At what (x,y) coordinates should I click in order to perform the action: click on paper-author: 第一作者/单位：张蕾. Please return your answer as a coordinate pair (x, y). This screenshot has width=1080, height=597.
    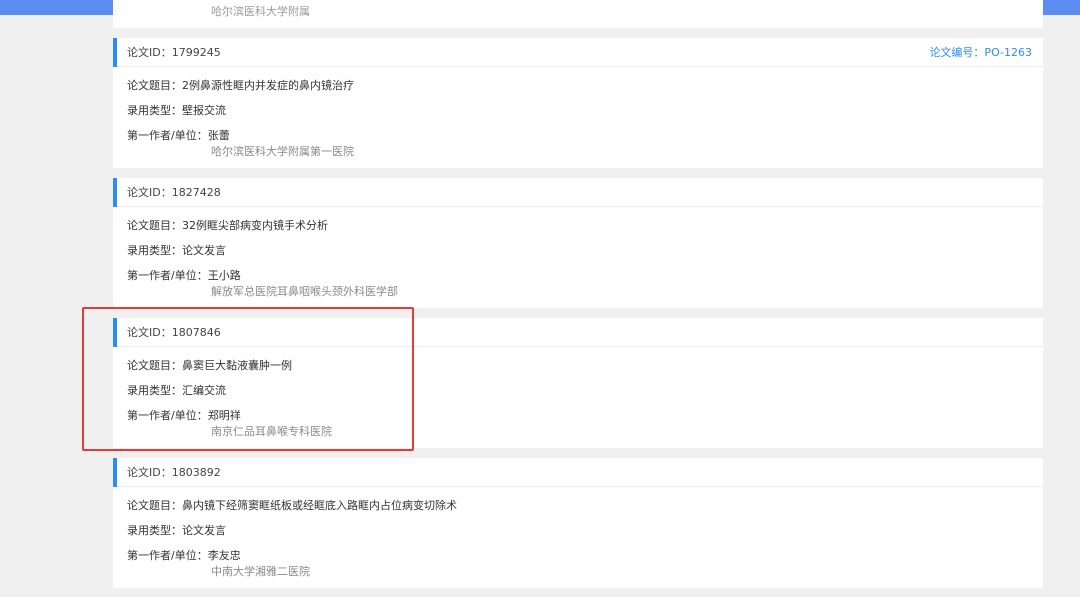
    Looking at the image, I should click on (178, 135).